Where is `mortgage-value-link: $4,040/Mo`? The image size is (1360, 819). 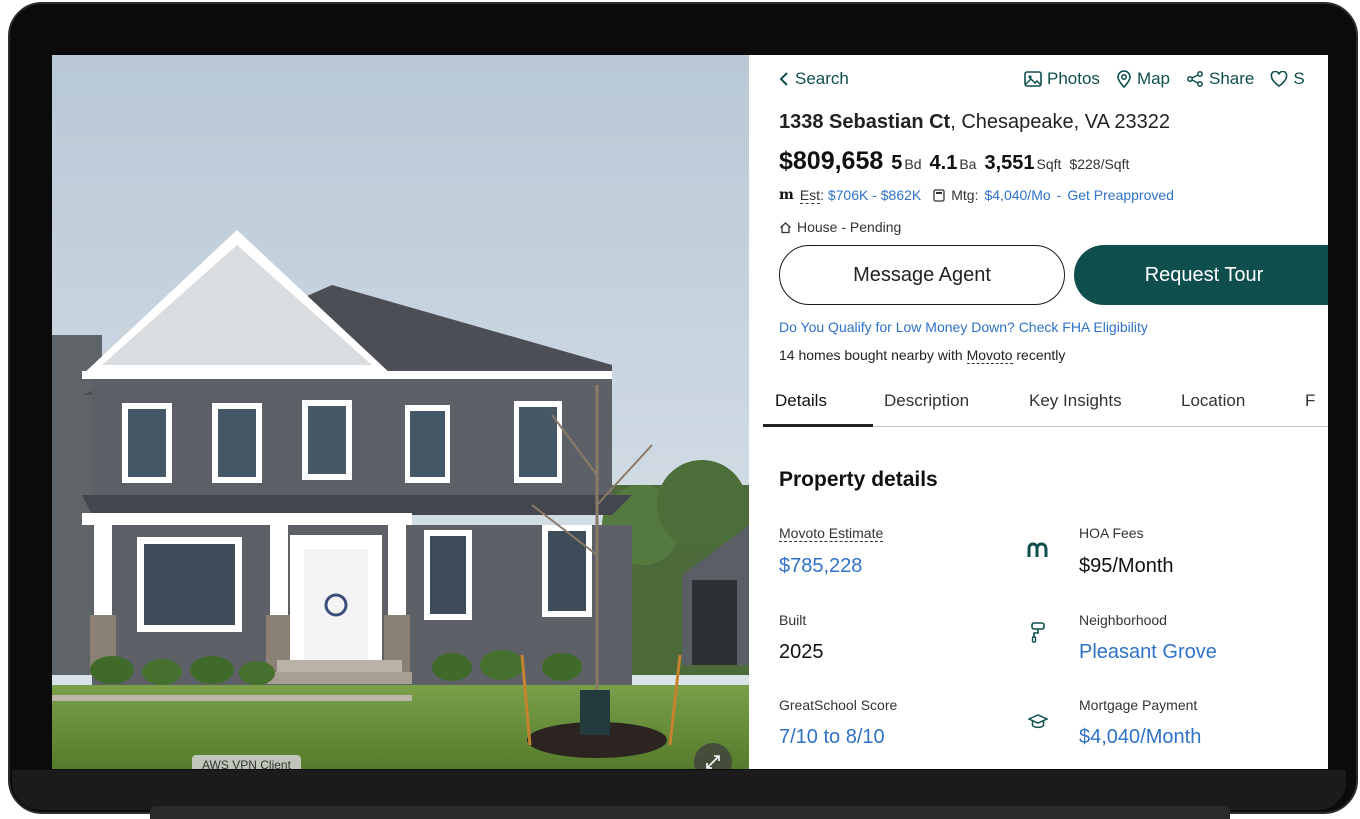
mortgage-value-link: $4,040/Mo is located at coordinates (1017, 195).